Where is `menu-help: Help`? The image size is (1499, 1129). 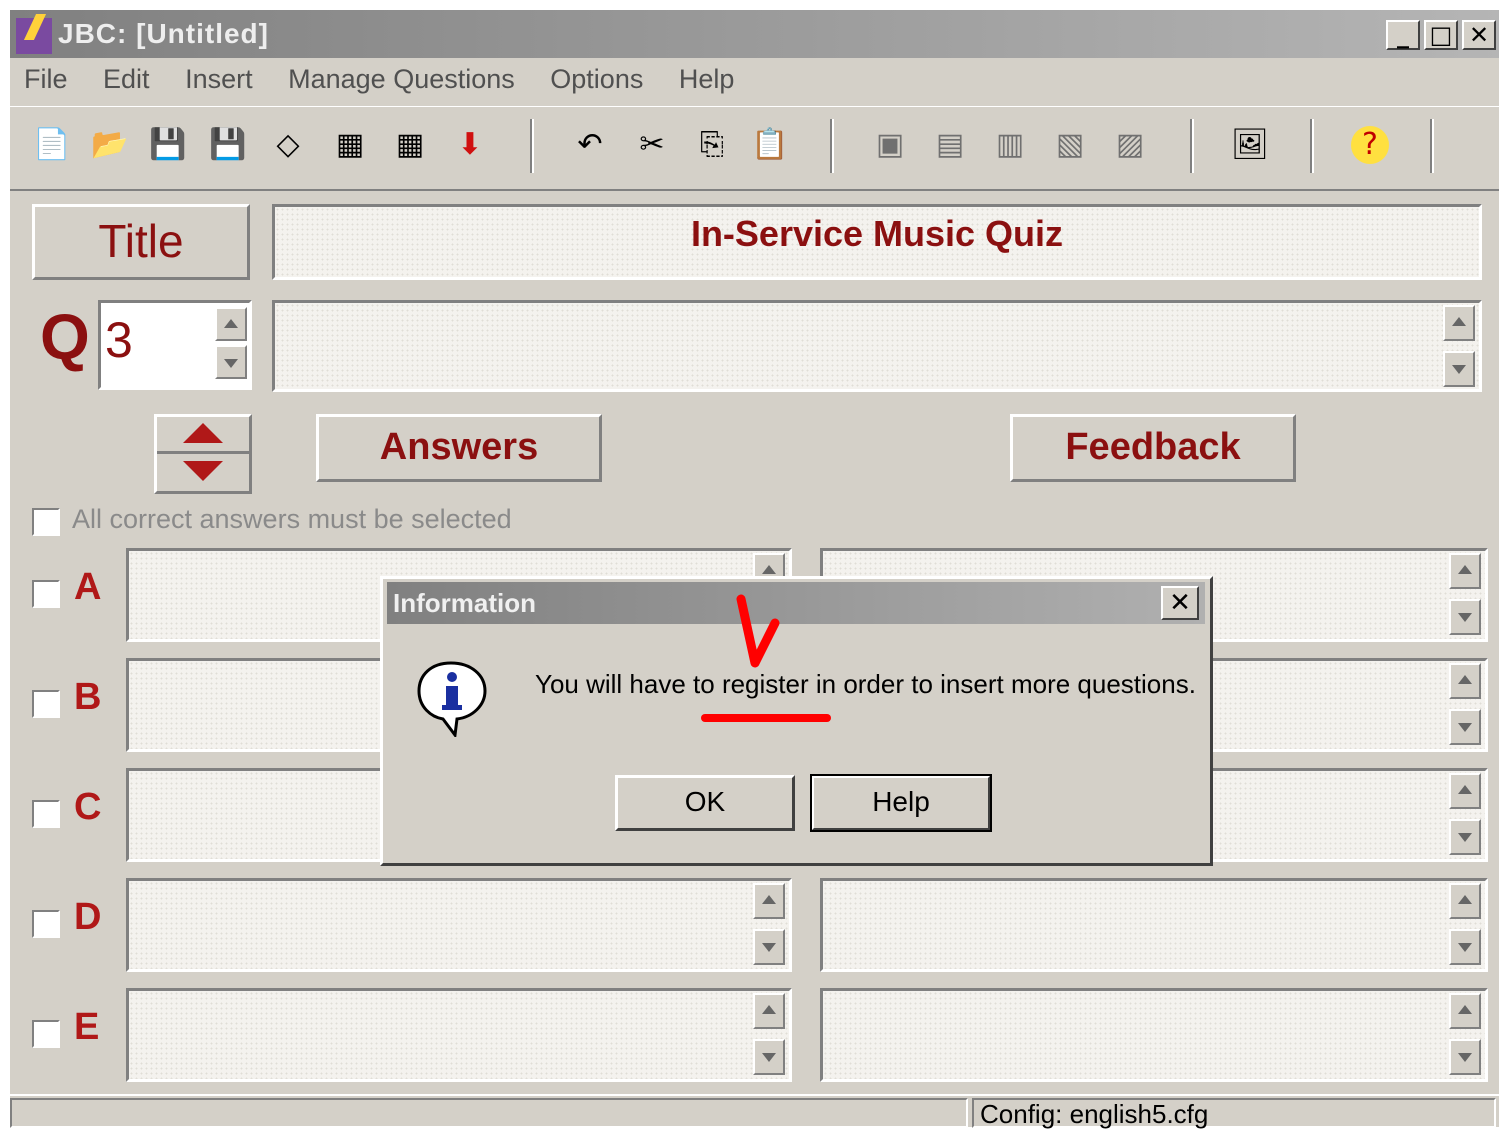 menu-help: Help is located at coordinates (707, 79).